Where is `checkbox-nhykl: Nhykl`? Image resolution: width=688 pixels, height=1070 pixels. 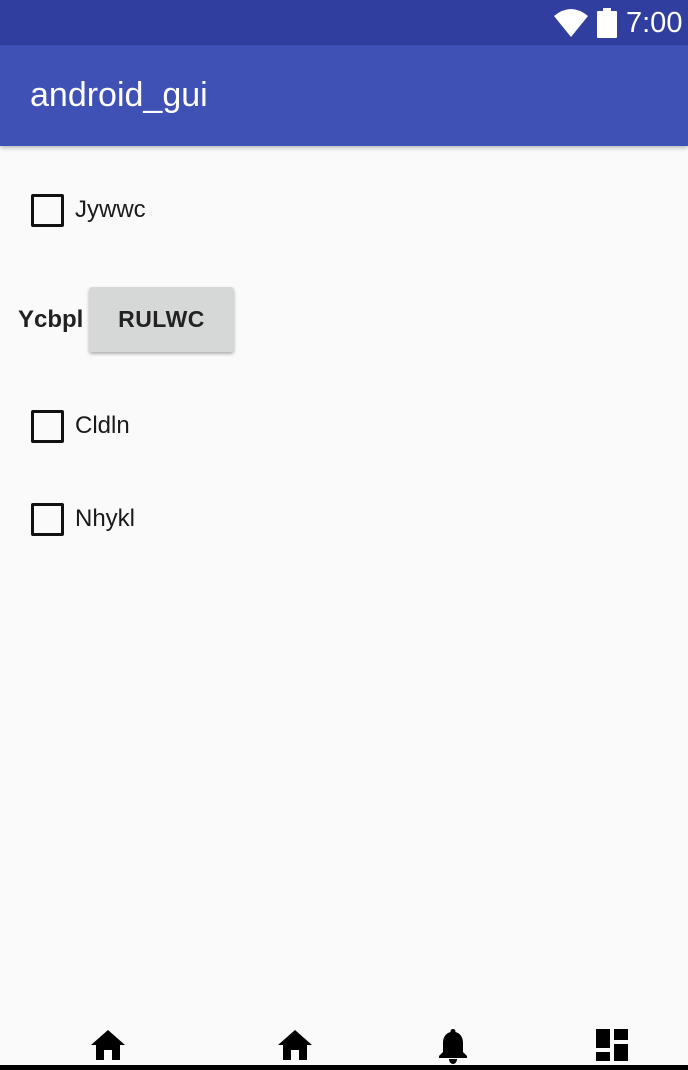
checkbox-nhykl: Nhykl is located at coordinates (78, 519).